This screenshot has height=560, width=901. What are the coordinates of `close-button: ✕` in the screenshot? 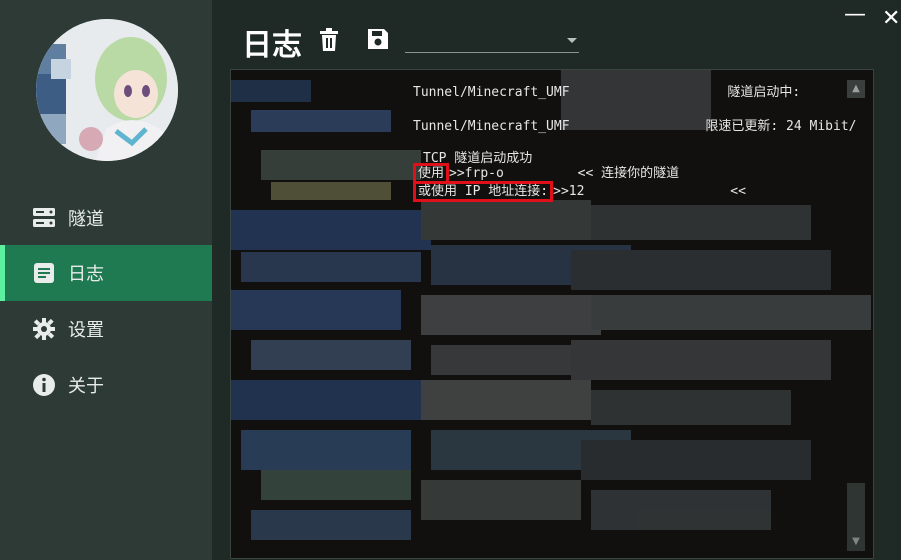 It's located at (891, 18).